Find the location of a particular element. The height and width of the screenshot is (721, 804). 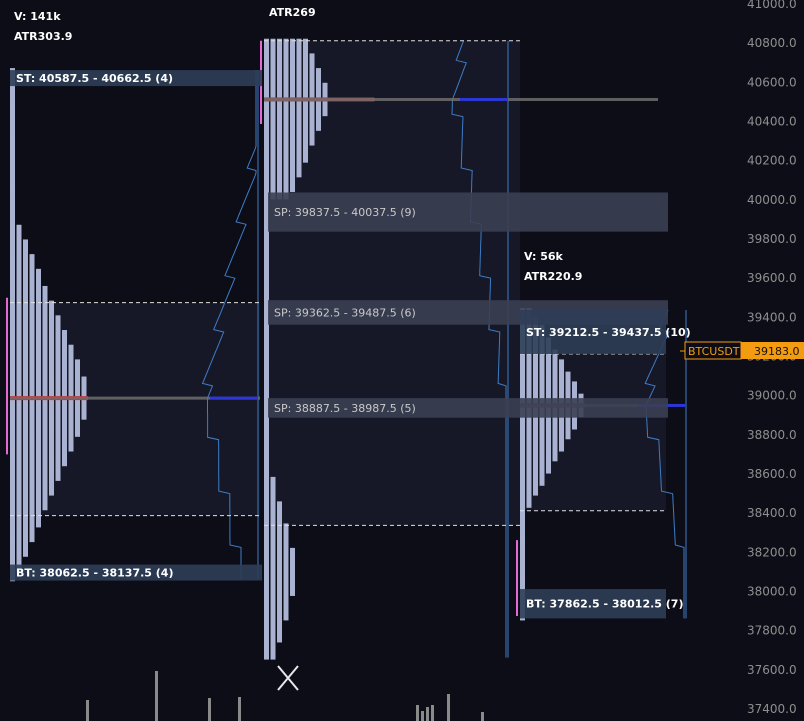

price-tick-label: 38400.0 is located at coordinates (772, 513).